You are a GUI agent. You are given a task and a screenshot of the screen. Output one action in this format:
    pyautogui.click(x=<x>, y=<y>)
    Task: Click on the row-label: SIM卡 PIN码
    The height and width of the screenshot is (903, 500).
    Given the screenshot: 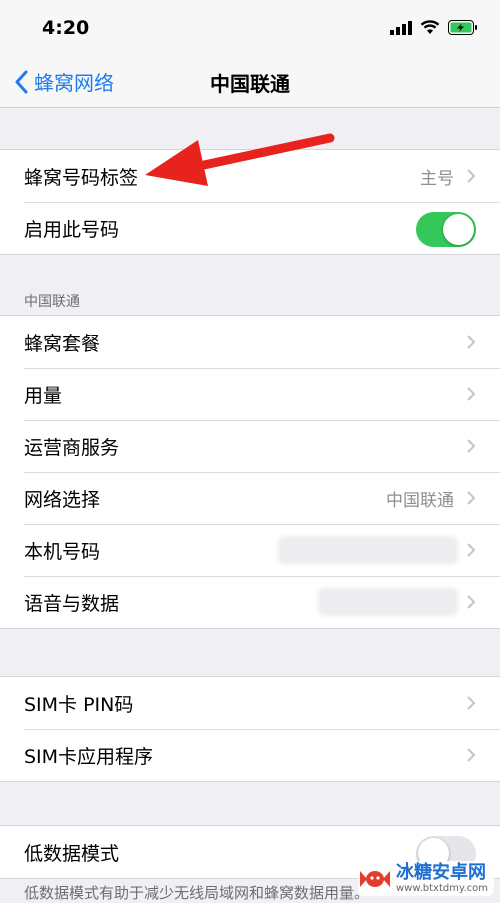 What is the action you would take?
    pyautogui.click(x=79, y=704)
    